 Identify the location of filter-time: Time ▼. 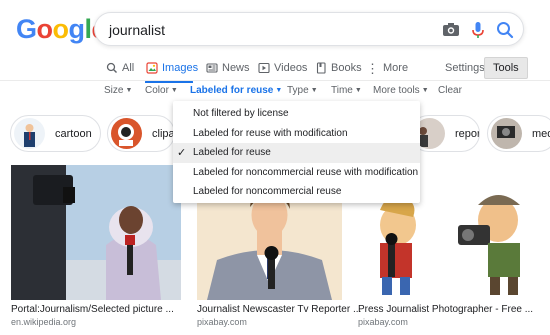
(346, 90).